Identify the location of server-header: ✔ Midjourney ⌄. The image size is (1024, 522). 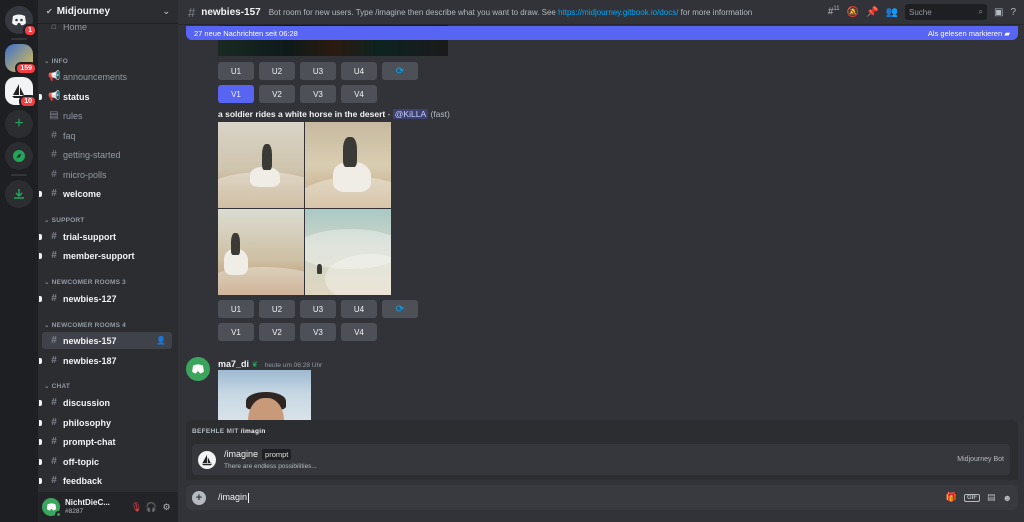
(108, 12).